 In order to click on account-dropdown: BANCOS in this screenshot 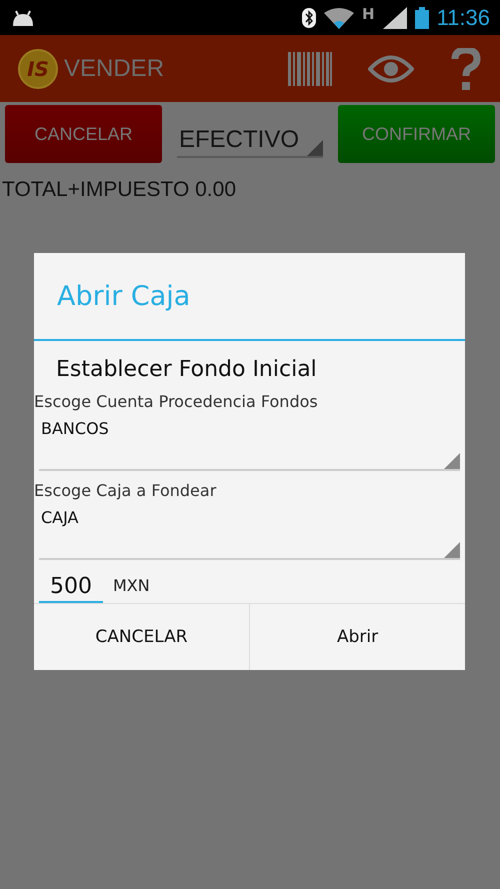, I will do `click(249, 441)`.